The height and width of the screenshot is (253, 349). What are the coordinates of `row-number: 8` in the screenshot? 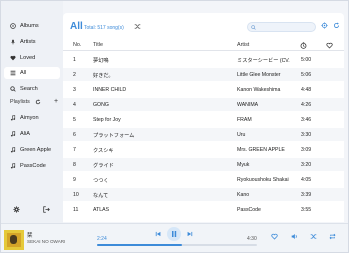 It's located at (74, 165).